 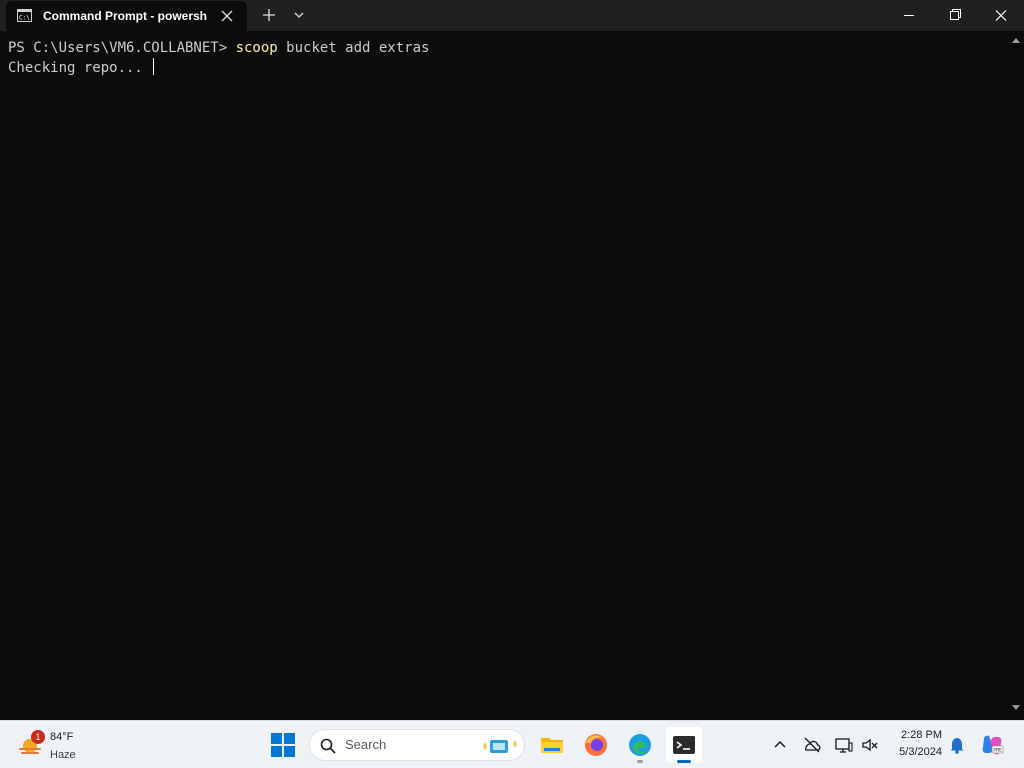 I want to click on chevron-up-icon, so click(x=780, y=745).